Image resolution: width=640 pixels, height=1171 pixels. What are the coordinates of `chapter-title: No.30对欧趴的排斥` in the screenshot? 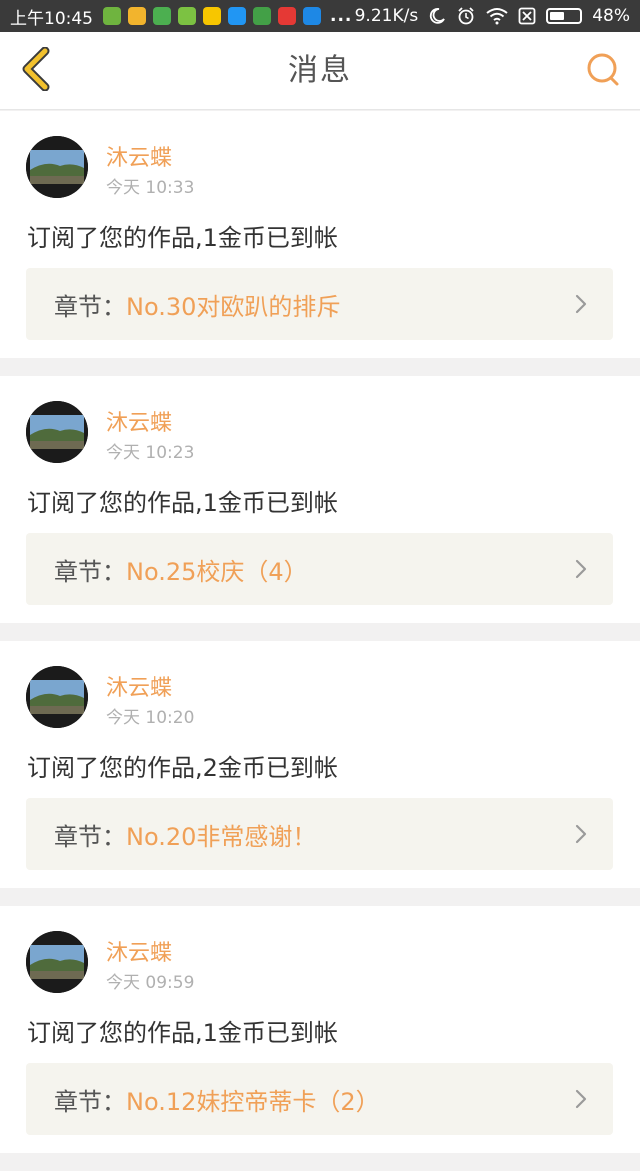 It's located at (233, 306).